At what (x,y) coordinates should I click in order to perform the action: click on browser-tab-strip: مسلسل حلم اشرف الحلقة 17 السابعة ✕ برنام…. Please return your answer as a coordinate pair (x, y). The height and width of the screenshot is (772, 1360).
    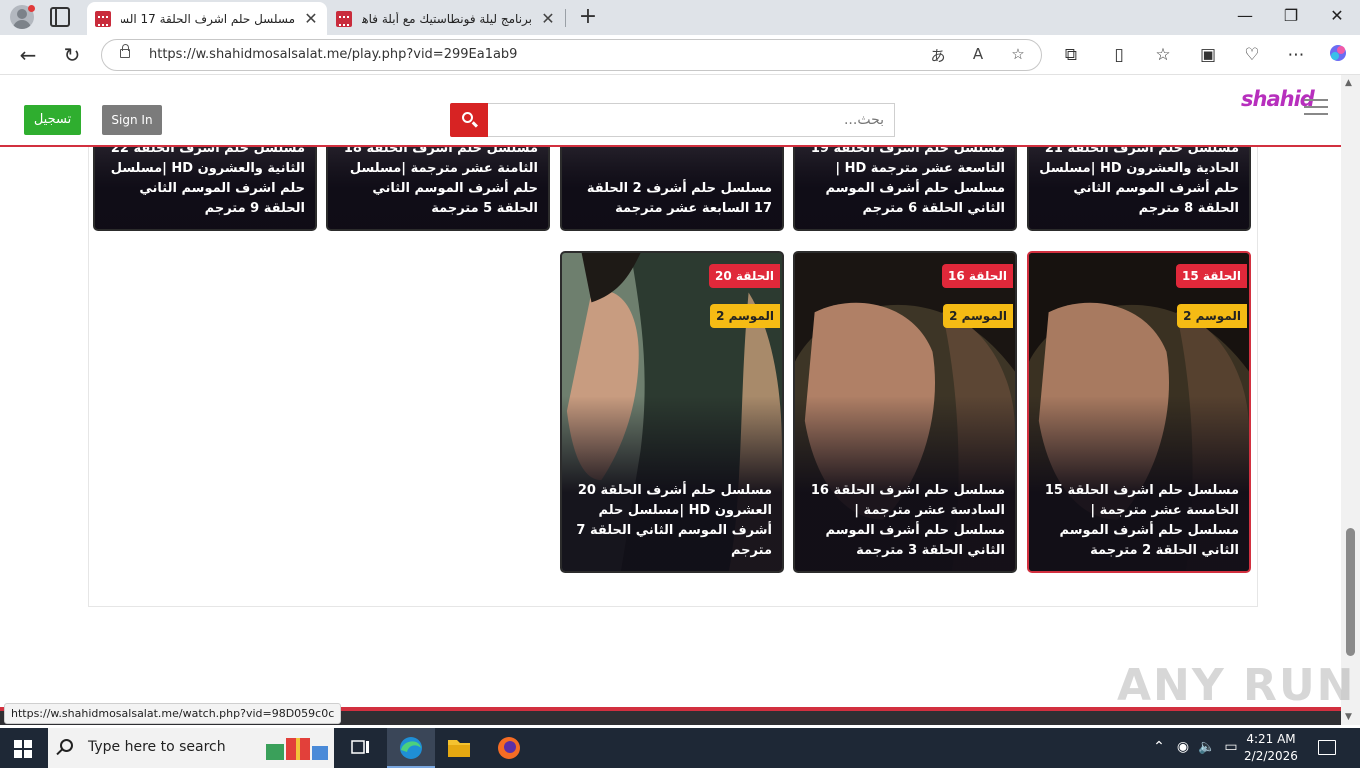
    Looking at the image, I should click on (680, 17).